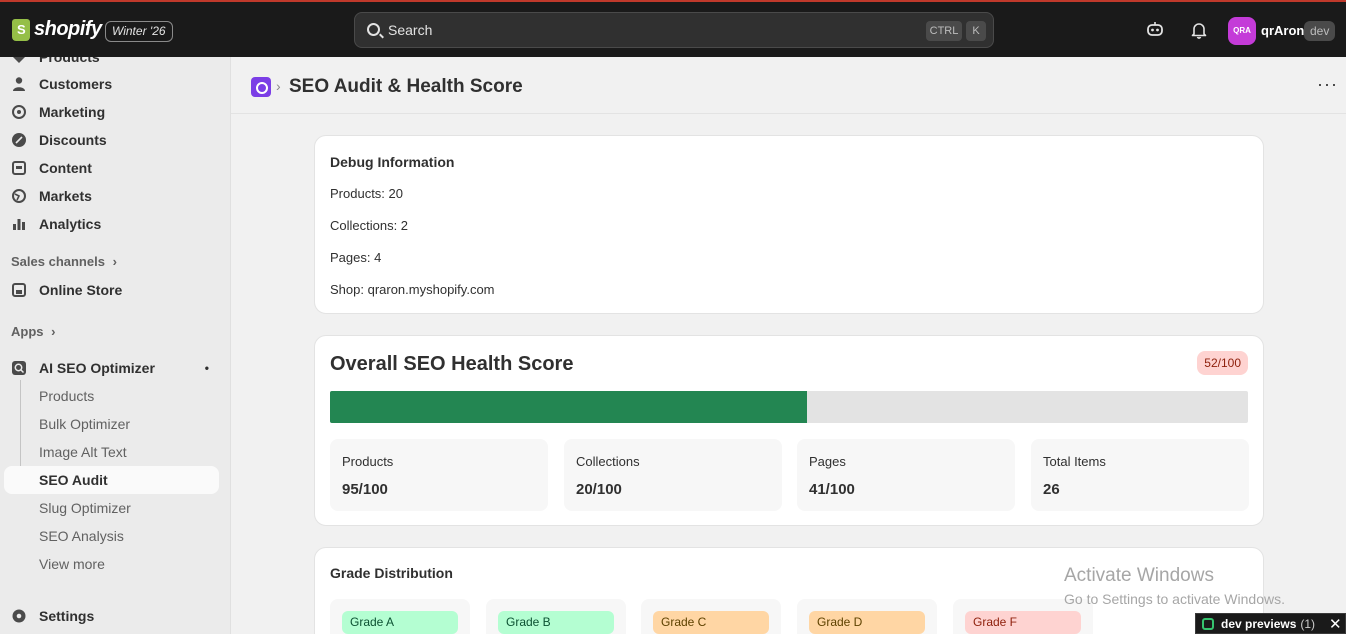 Image resolution: width=1346 pixels, height=634 pixels. What do you see at coordinates (58, 261) in the screenshot?
I see `sales-channels-label: Sales channels` at bounding box center [58, 261].